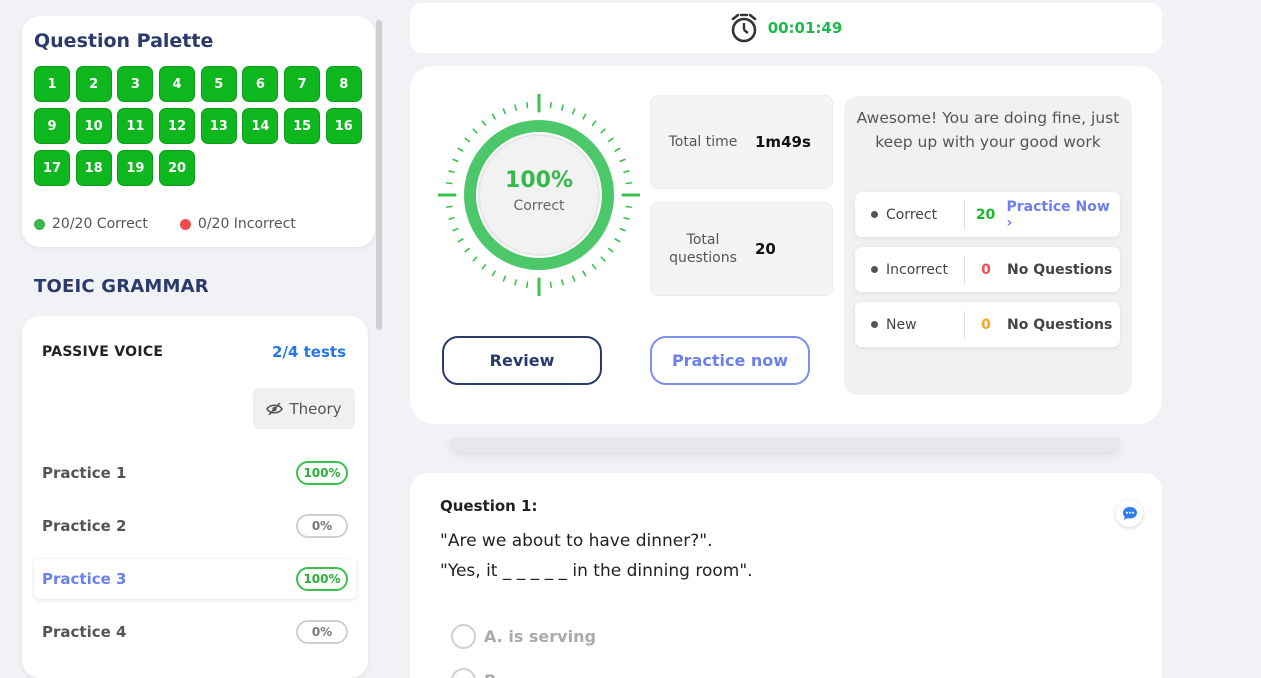  Describe the element at coordinates (185, 224) in the screenshot. I see `red-dot-icon` at that location.